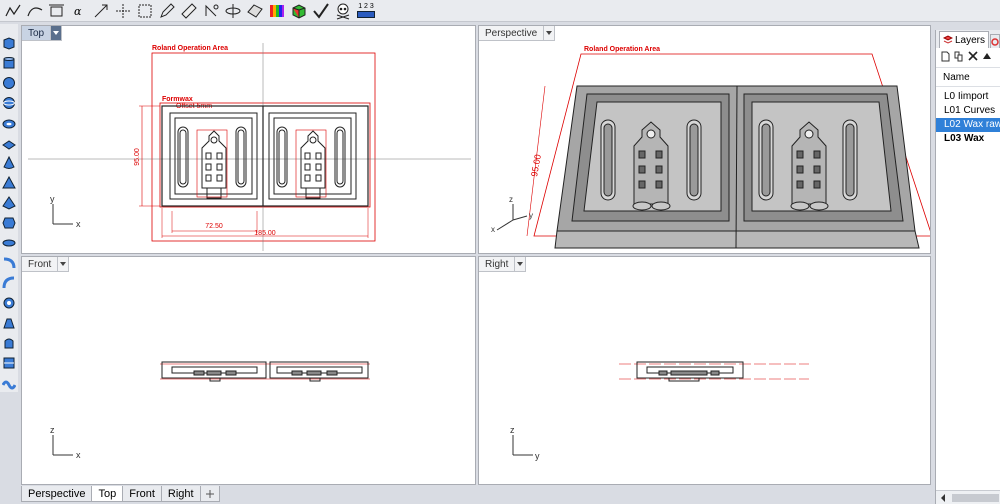  I want to click on scroll-left-icon, so click(943, 497).